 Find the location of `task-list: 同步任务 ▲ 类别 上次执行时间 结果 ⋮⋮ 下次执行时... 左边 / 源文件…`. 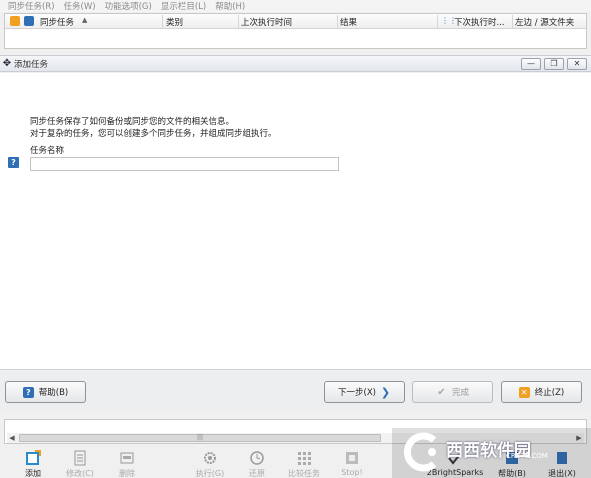

task-list: 同步任务 ▲ 类别 上次执行时间 结果 ⋮⋮ 下次执行时... 左边 / 源文件… is located at coordinates (295, 31).